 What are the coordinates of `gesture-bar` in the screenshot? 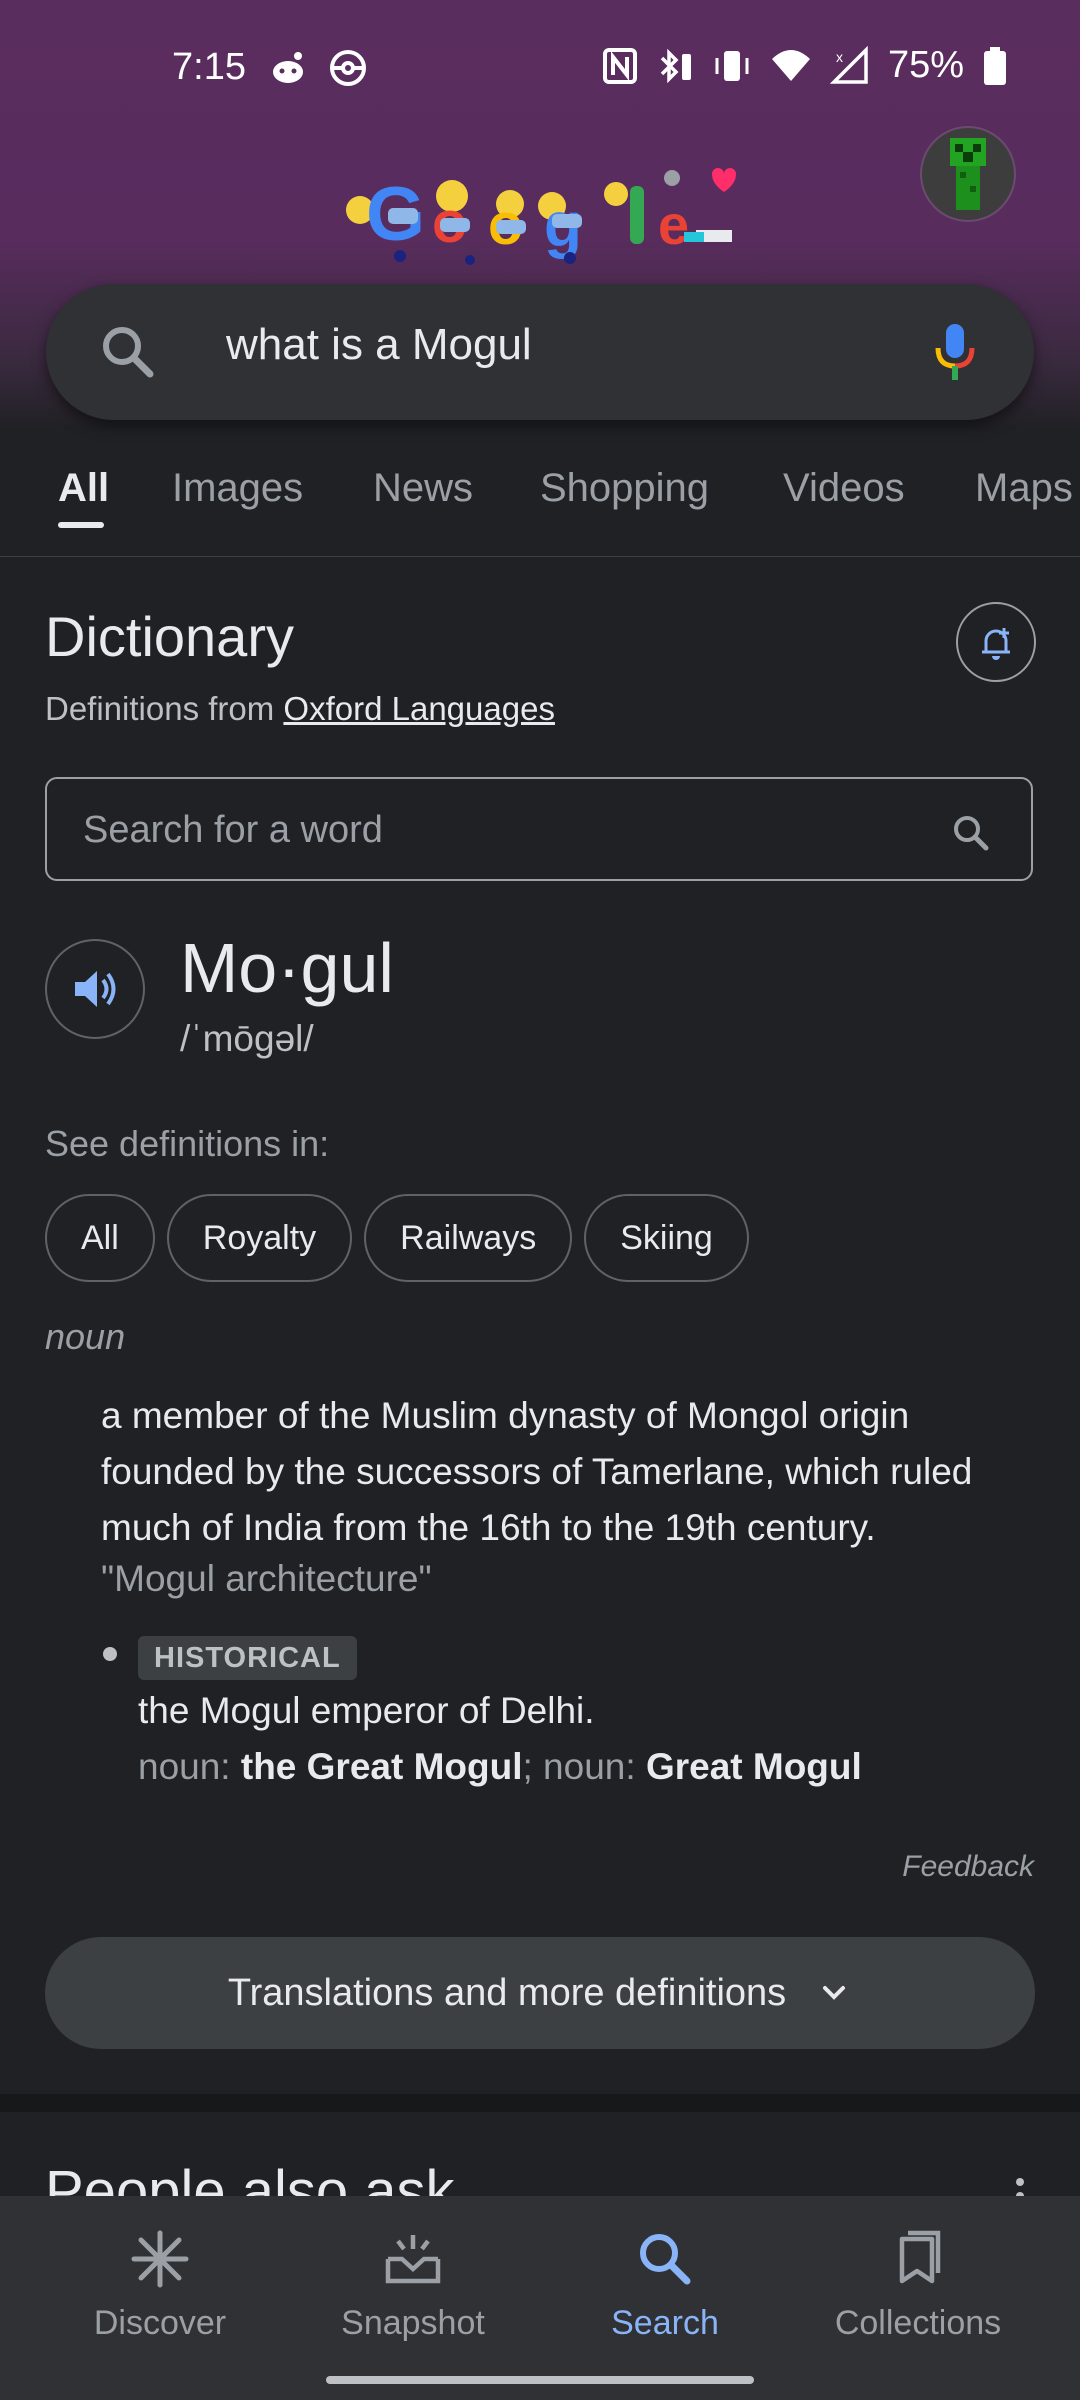 It's located at (540, 2380).